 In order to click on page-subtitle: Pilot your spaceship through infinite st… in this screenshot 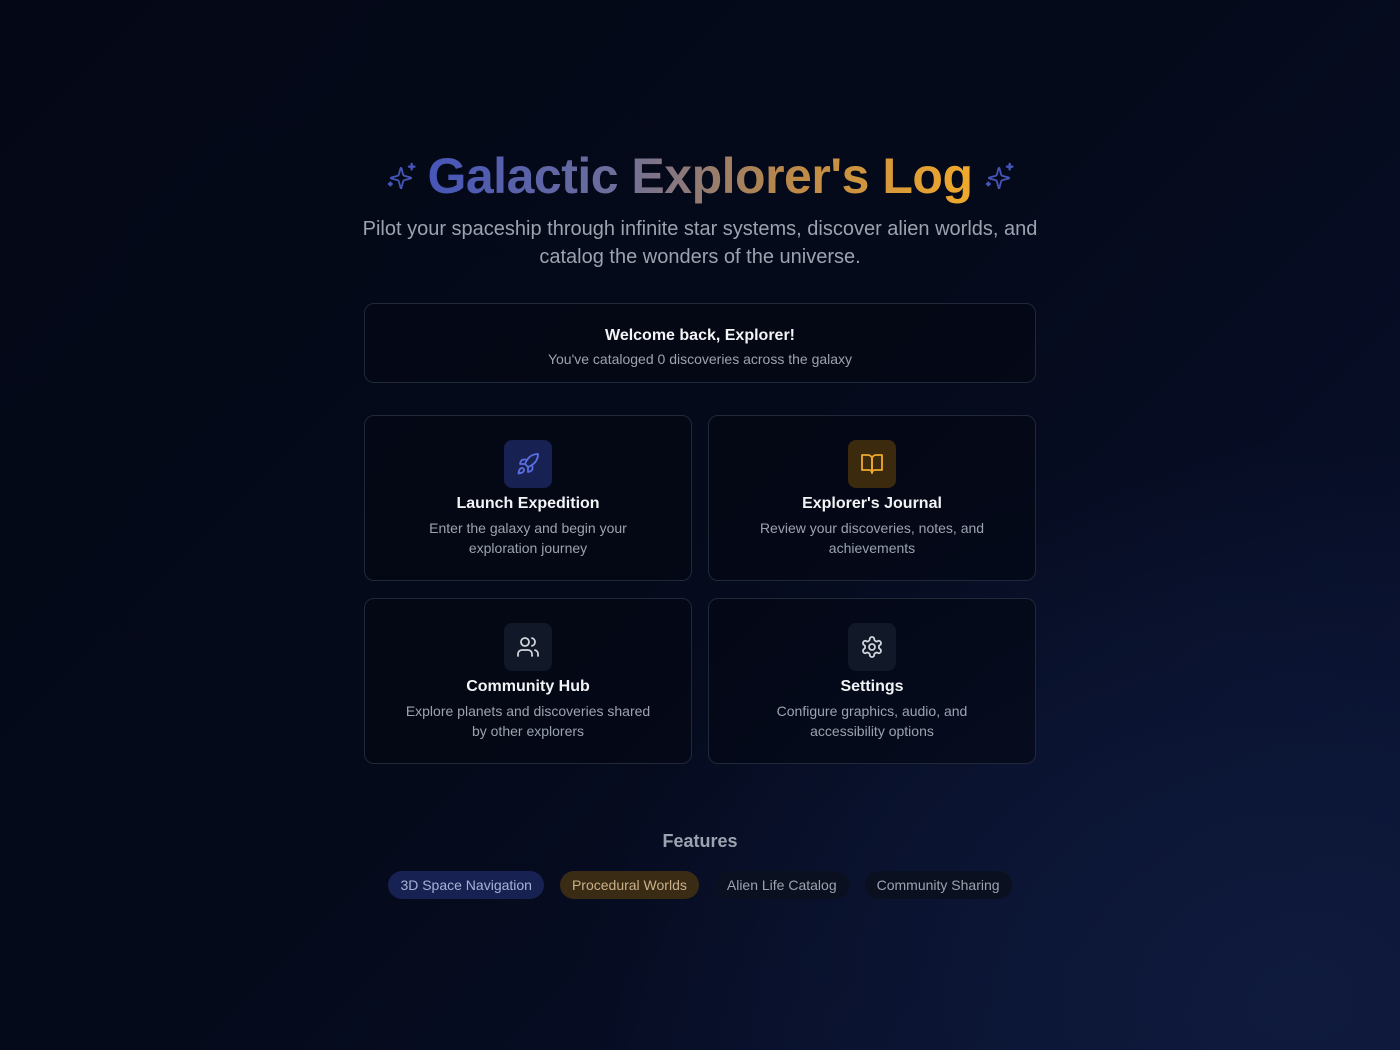, I will do `click(700, 243)`.